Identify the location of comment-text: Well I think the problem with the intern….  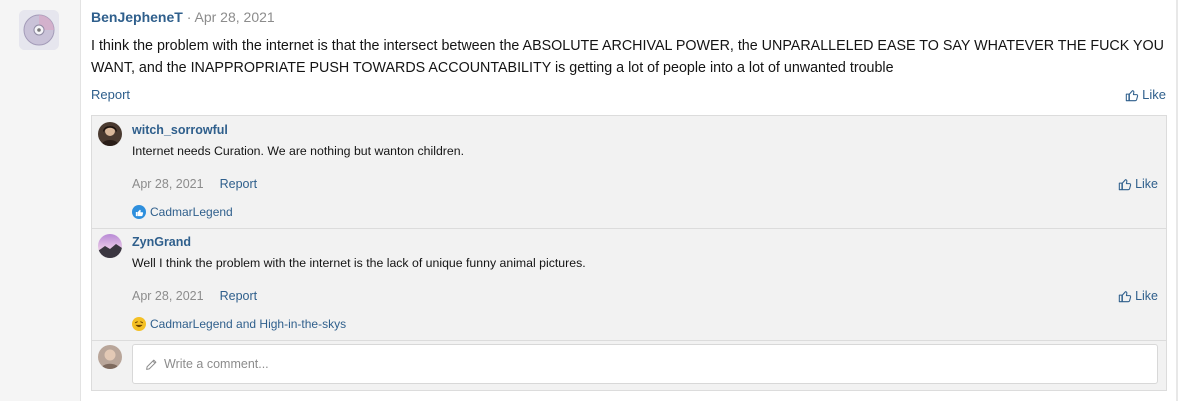
(359, 263).